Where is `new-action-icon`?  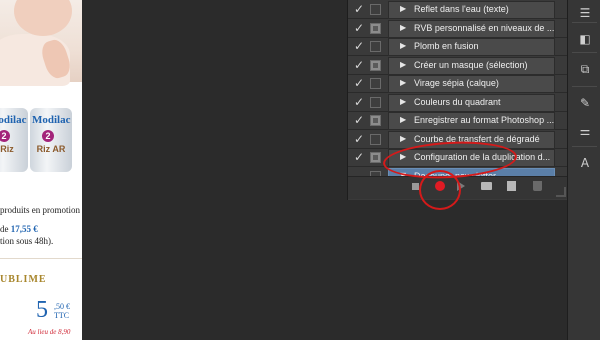
new-action-icon is located at coordinates (511, 186).